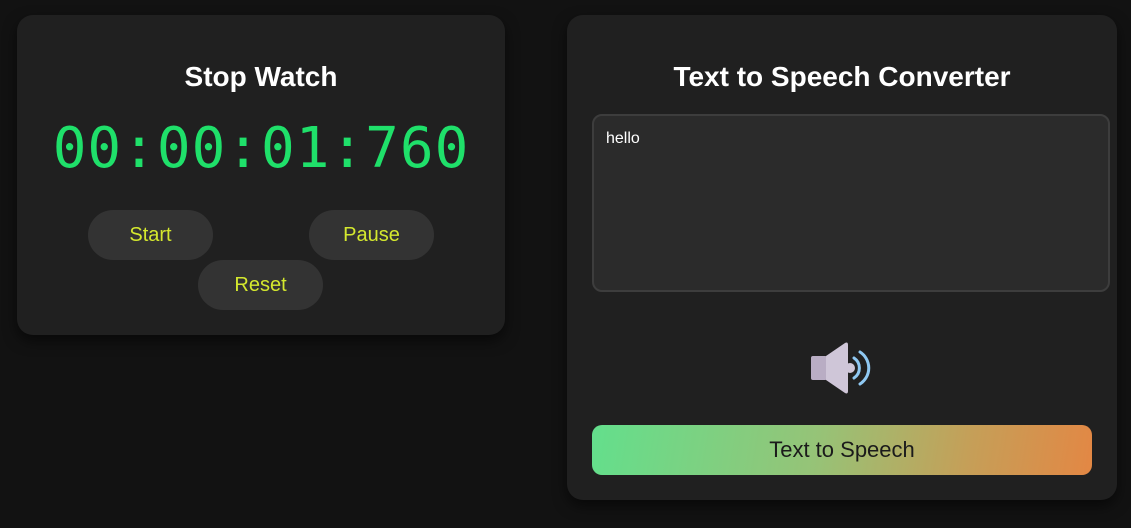  Describe the element at coordinates (260, 285) in the screenshot. I see `reset-button: Reset` at that location.